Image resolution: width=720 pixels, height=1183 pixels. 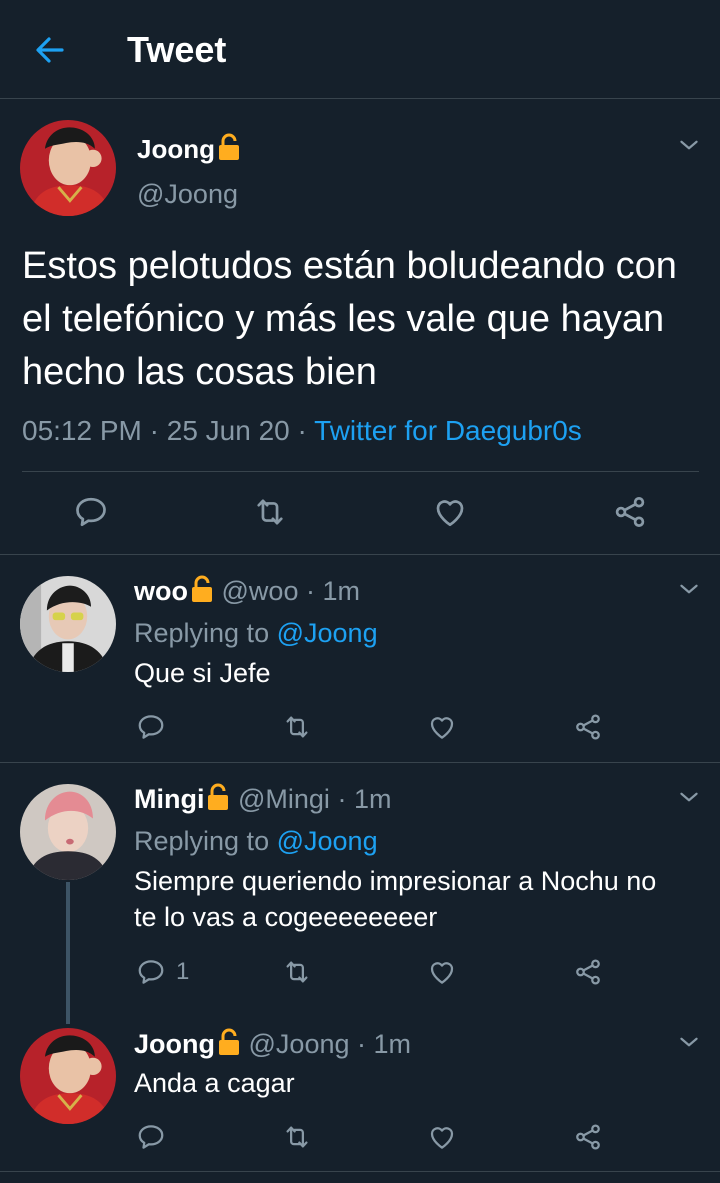 I want to click on reply-count: 1, so click(x=183, y=971).